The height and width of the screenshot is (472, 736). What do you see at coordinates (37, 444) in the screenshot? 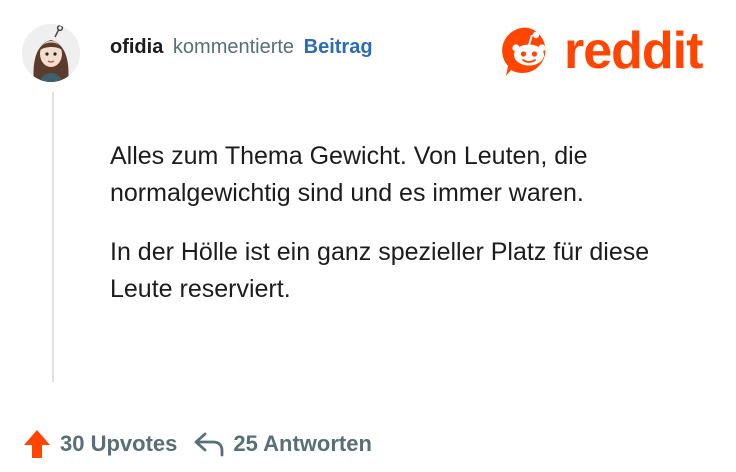
I see `upvote-arrow-icon` at bounding box center [37, 444].